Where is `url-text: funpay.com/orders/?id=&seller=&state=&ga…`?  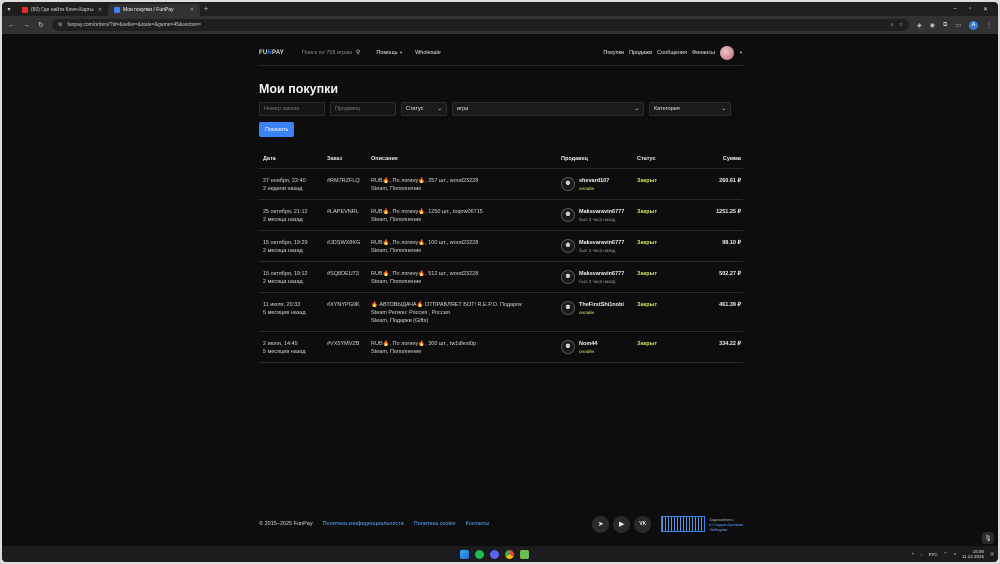
url-text: funpay.com/orders/?id=&seller=&state=&ga… is located at coordinates (476, 25).